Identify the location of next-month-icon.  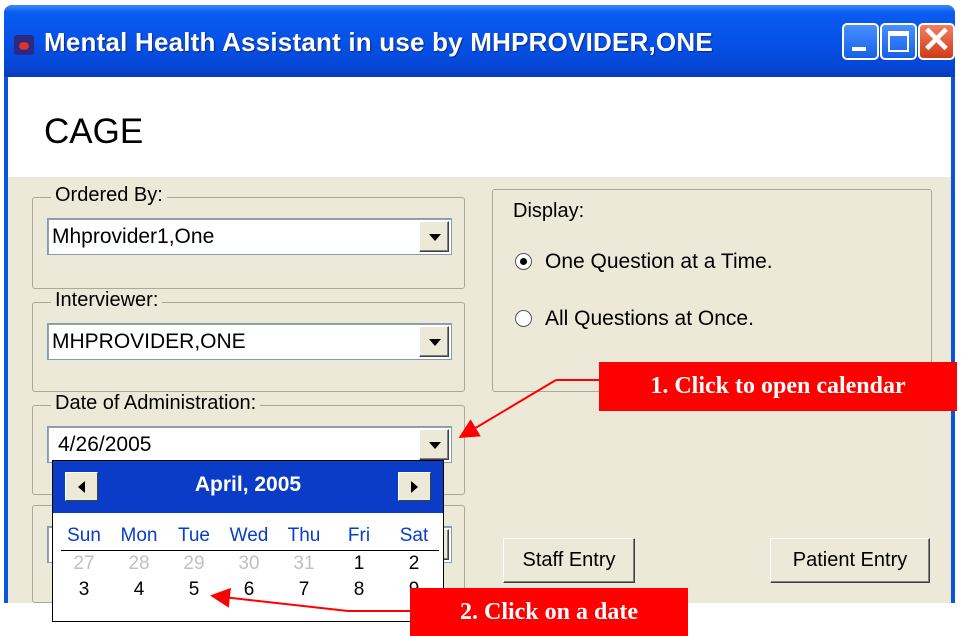
(414, 486).